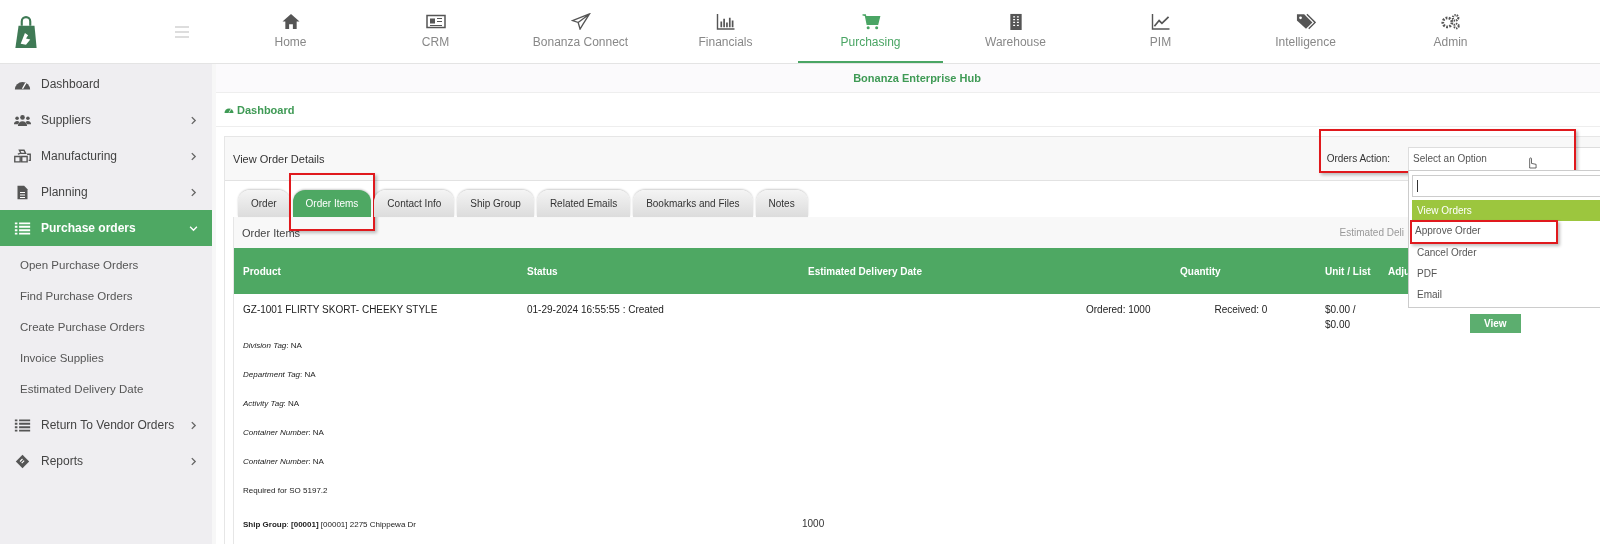 The height and width of the screenshot is (544, 1600). Describe the element at coordinates (1484, 232) in the screenshot. I see `dropdown-option: Approve Order` at that location.